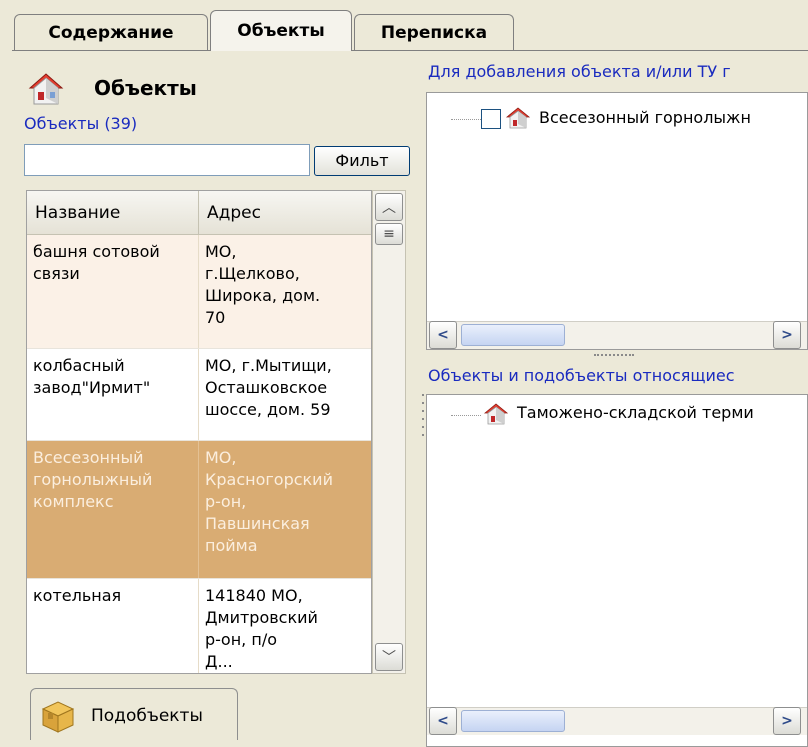 This screenshot has height=747, width=808. Describe the element at coordinates (113, 394) in the screenshot. I see `cell-name: колбасный завод"Ирмит"` at that location.